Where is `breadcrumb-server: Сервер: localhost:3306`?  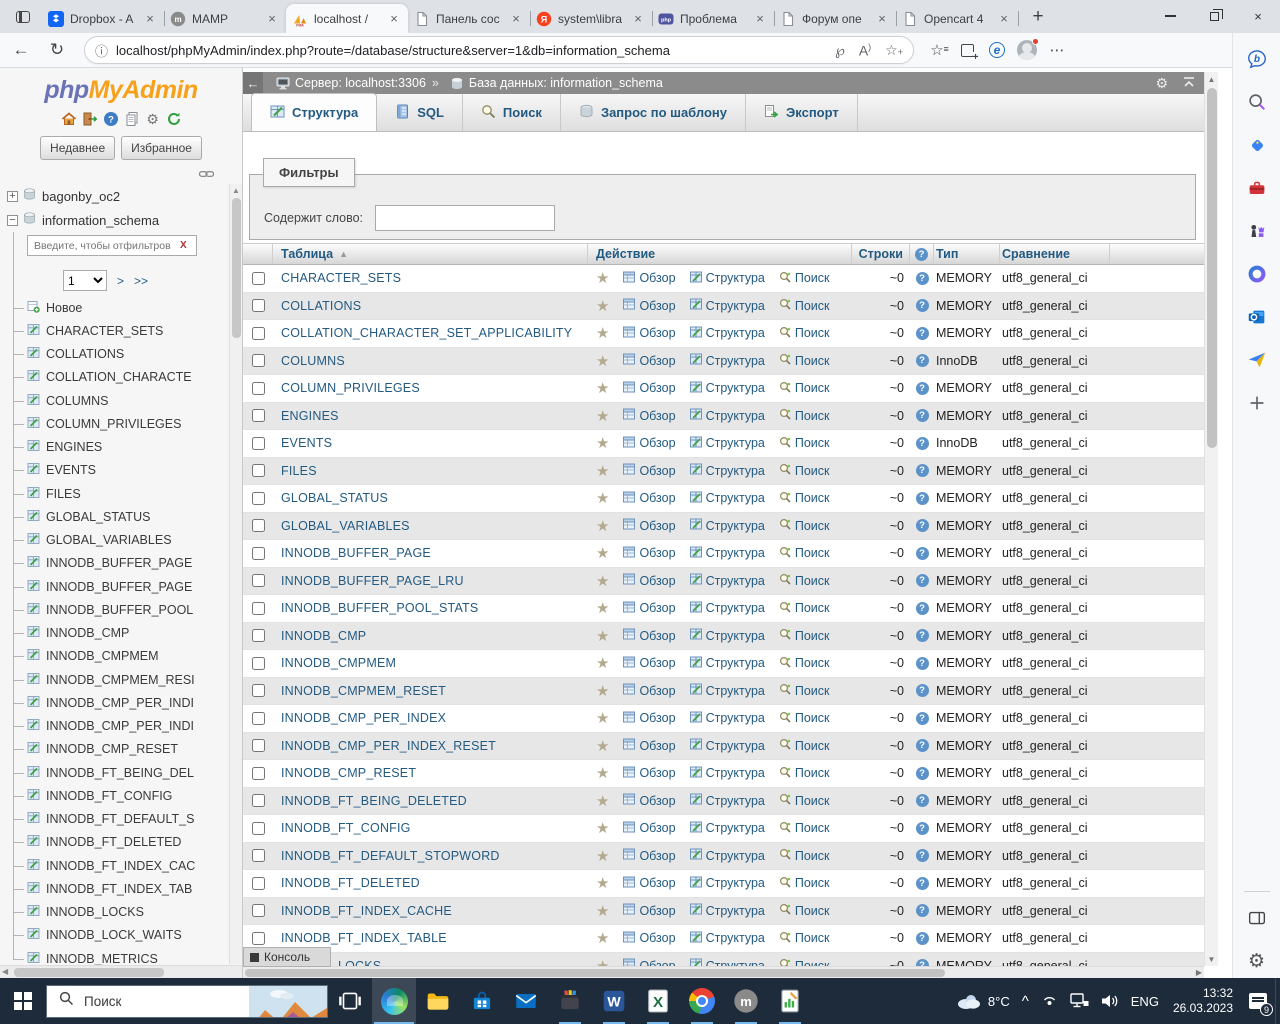
breadcrumb-server: Сервер: localhost:3306 is located at coordinates (360, 83).